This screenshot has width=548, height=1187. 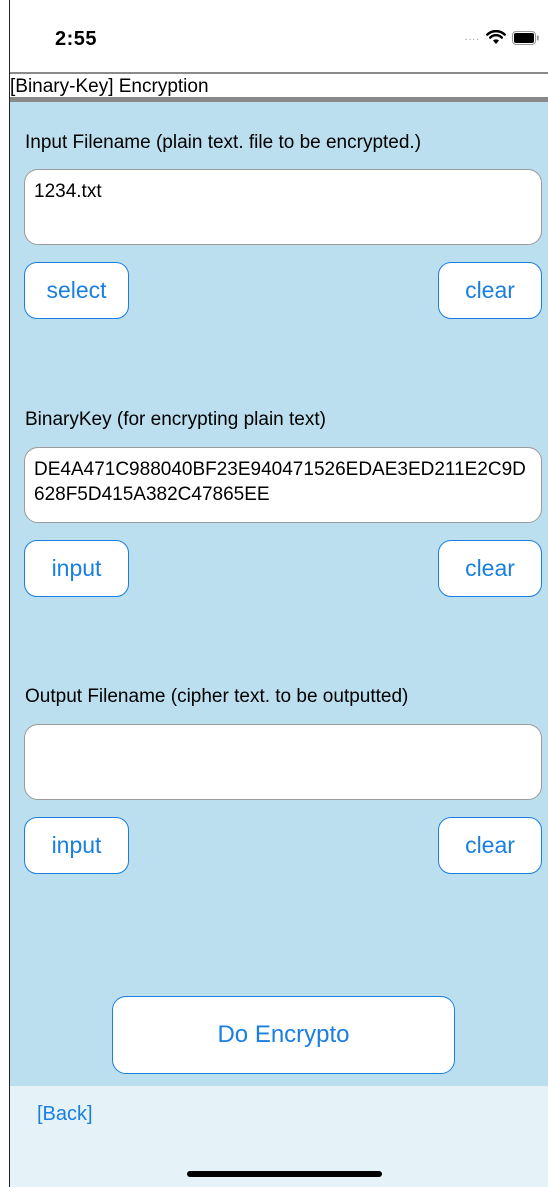 What do you see at coordinates (284, 1174) in the screenshot?
I see `home-indicator` at bounding box center [284, 1174].